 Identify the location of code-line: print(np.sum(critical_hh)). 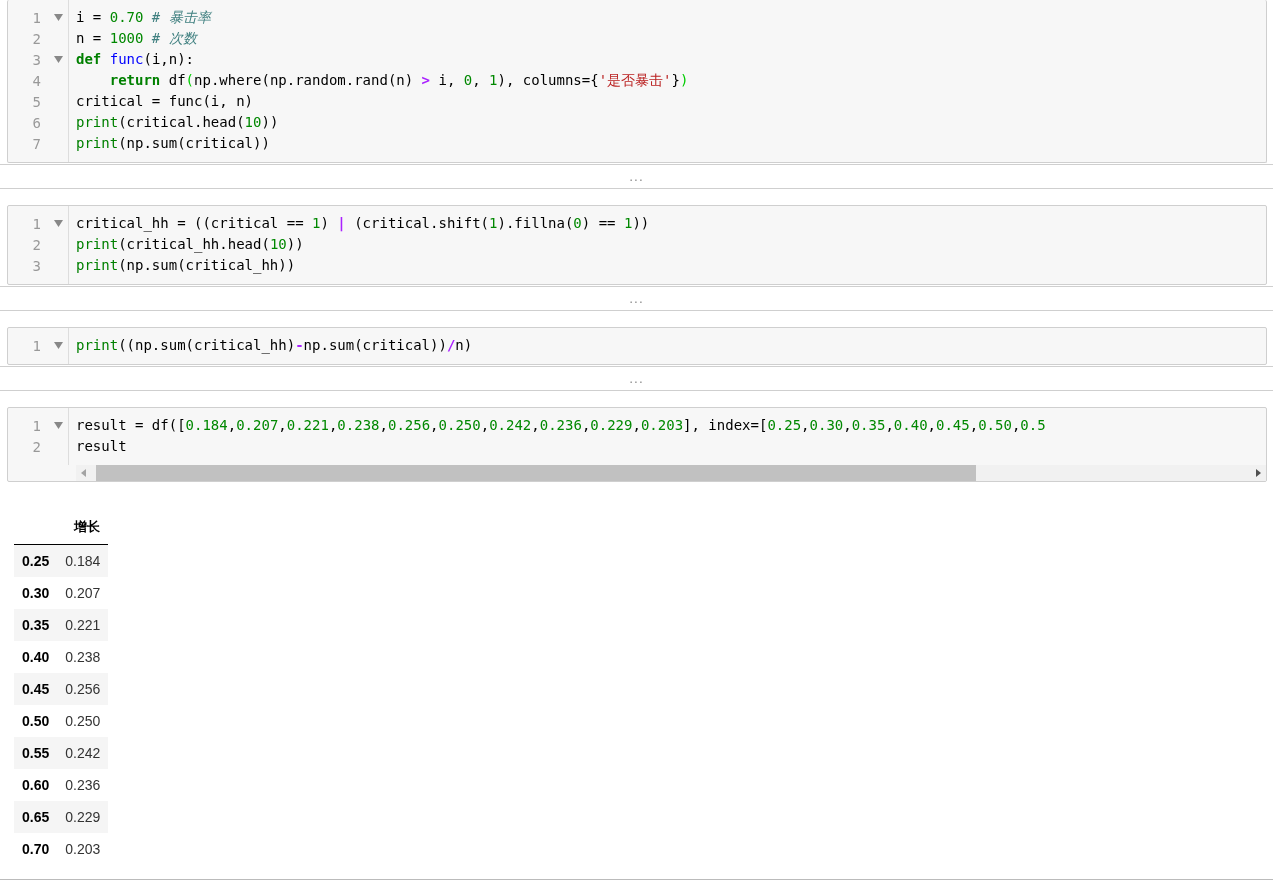
(186, 266).